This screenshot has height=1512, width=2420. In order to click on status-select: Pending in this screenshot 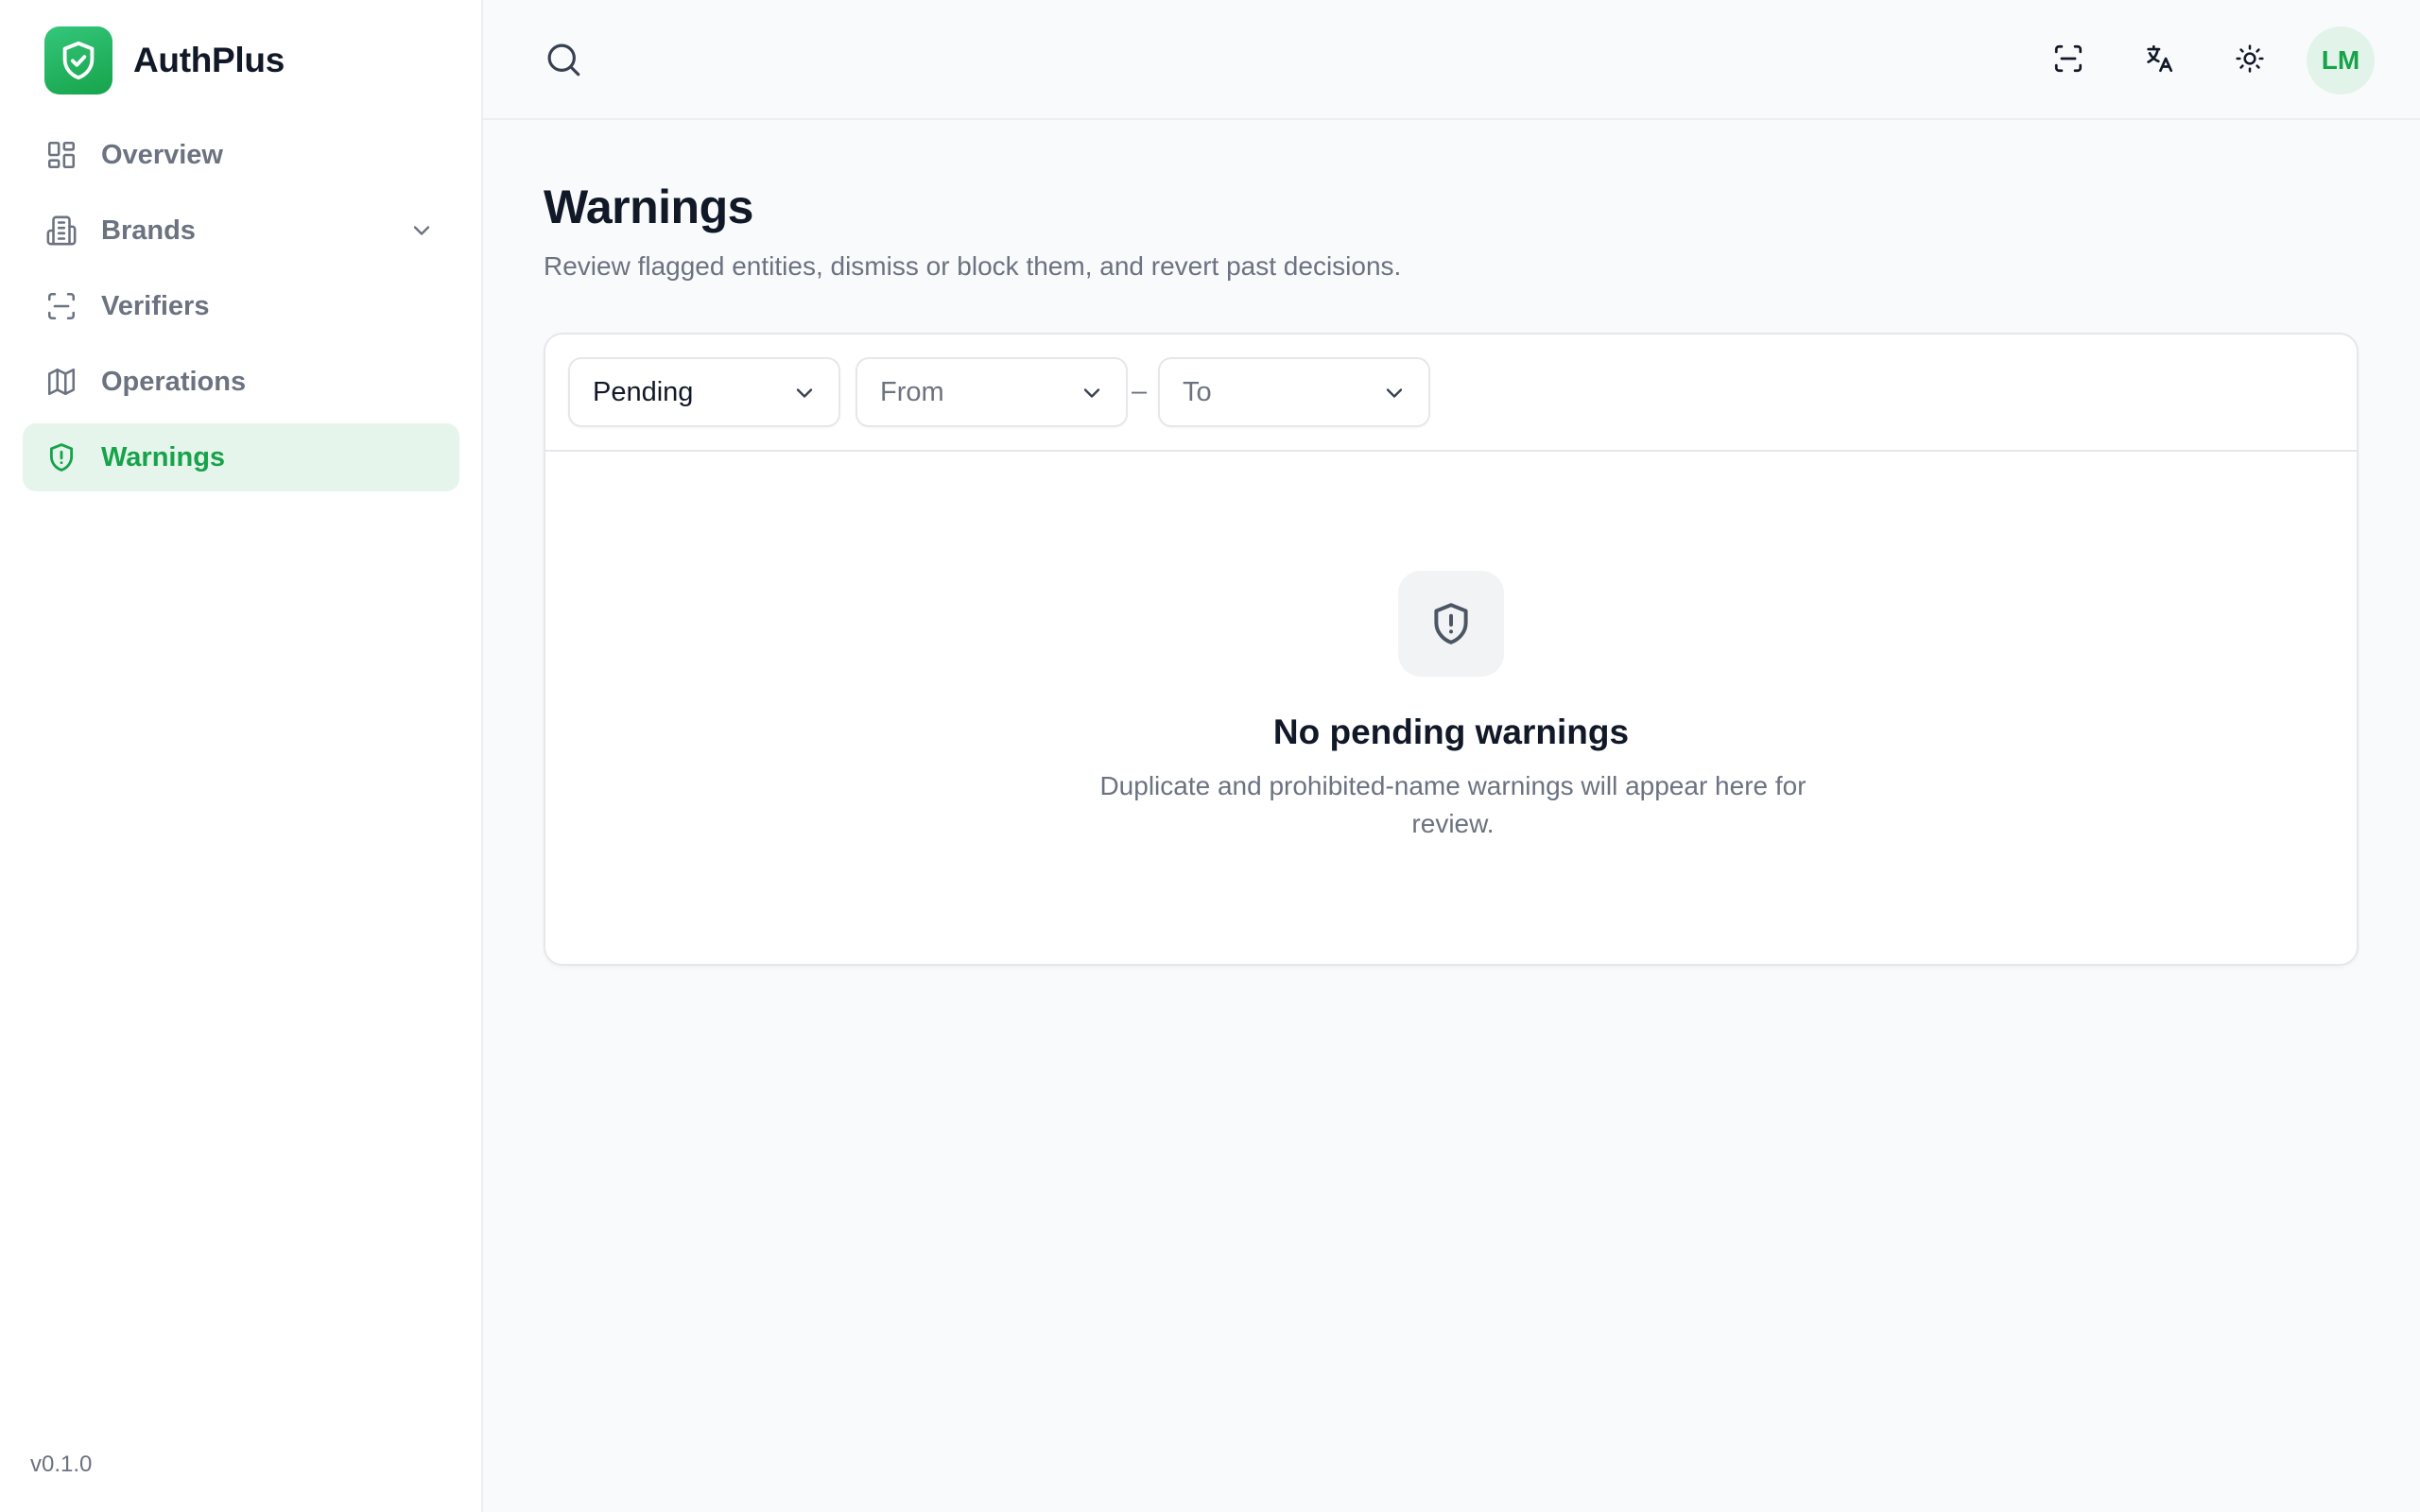, I will do `click(704, 392)`.